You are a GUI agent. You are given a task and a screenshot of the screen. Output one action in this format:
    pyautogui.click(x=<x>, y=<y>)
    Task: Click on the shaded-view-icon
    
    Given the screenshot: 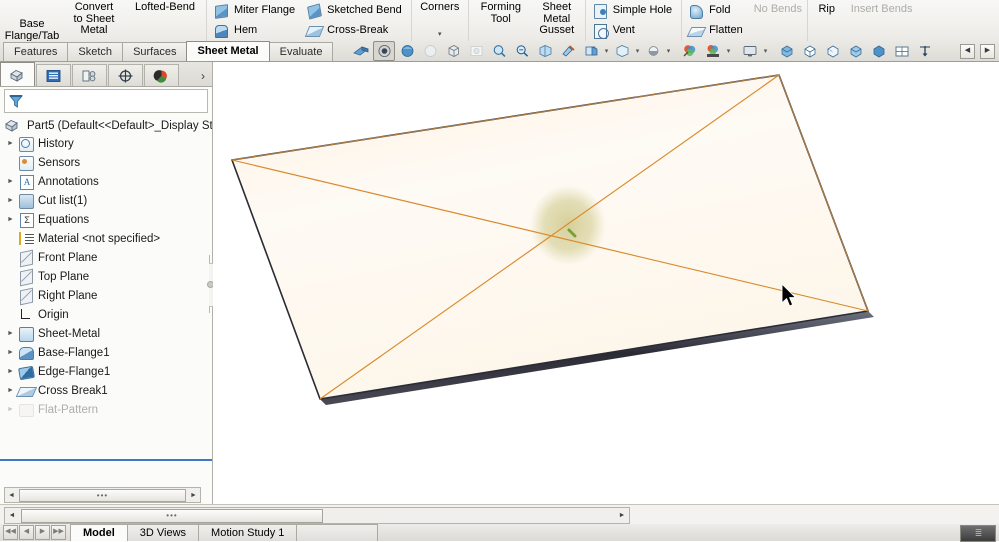 What is the action you would take?
    pyautogui.click(x=879, y=51)
    